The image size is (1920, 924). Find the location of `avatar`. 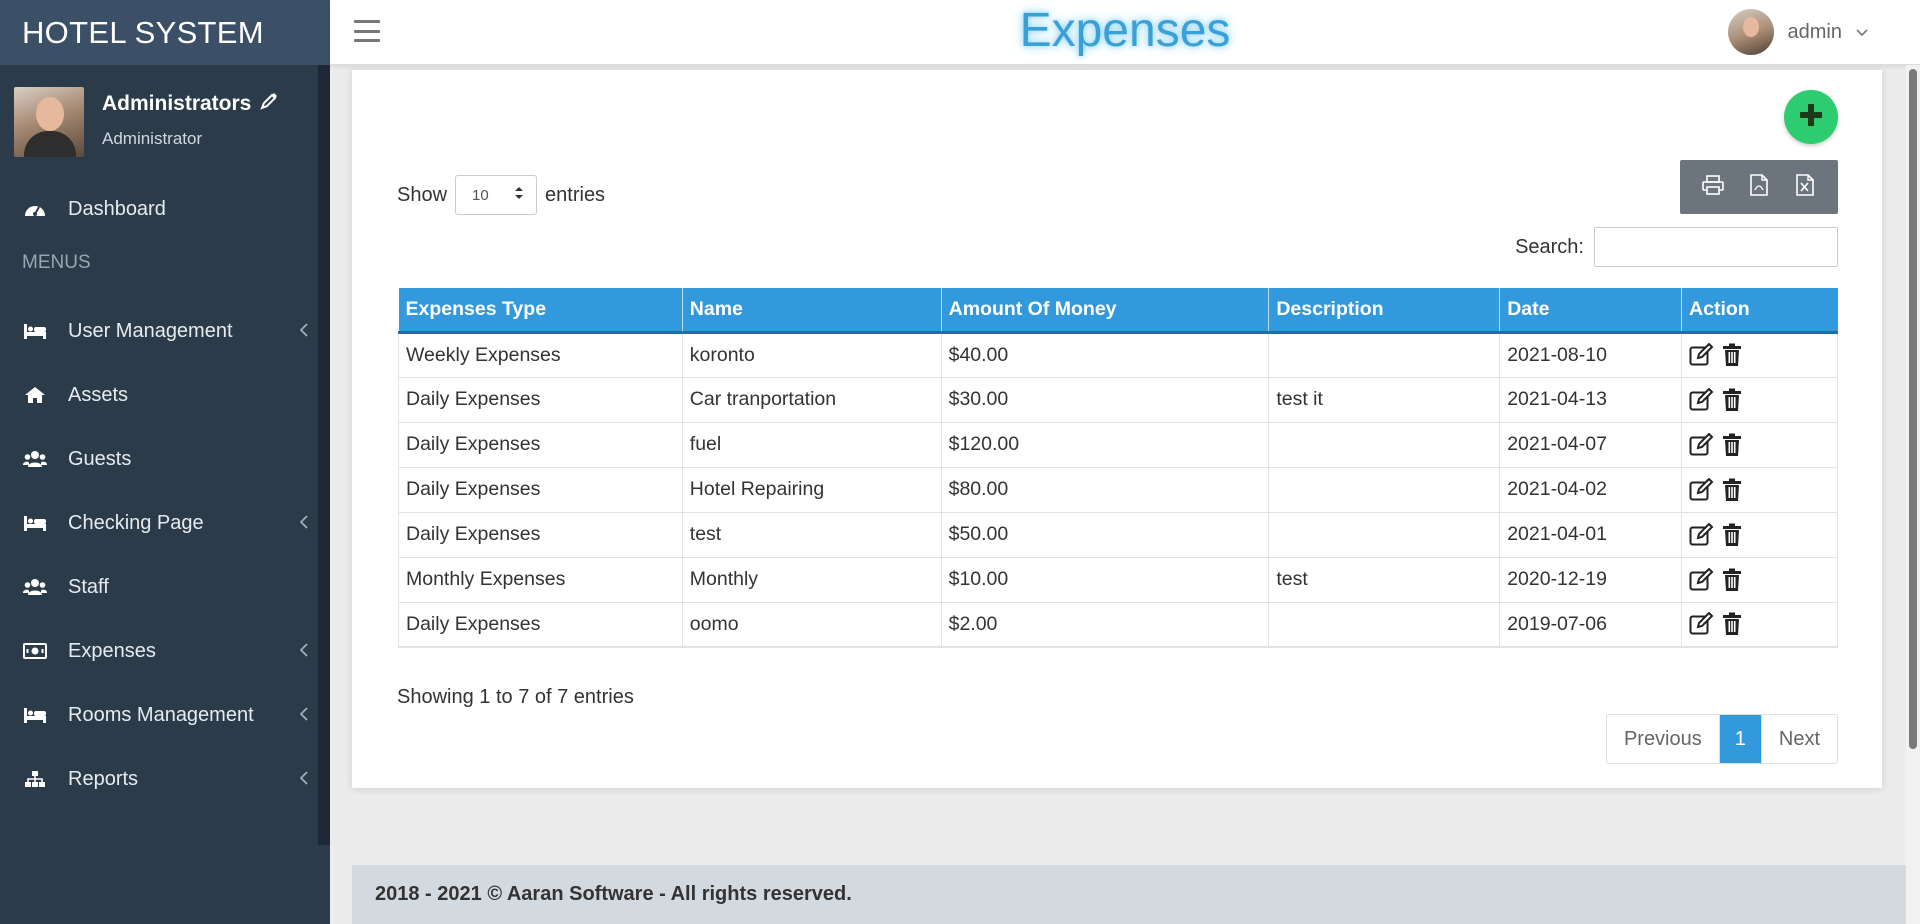

avatar is located at coordinates (49, 122).